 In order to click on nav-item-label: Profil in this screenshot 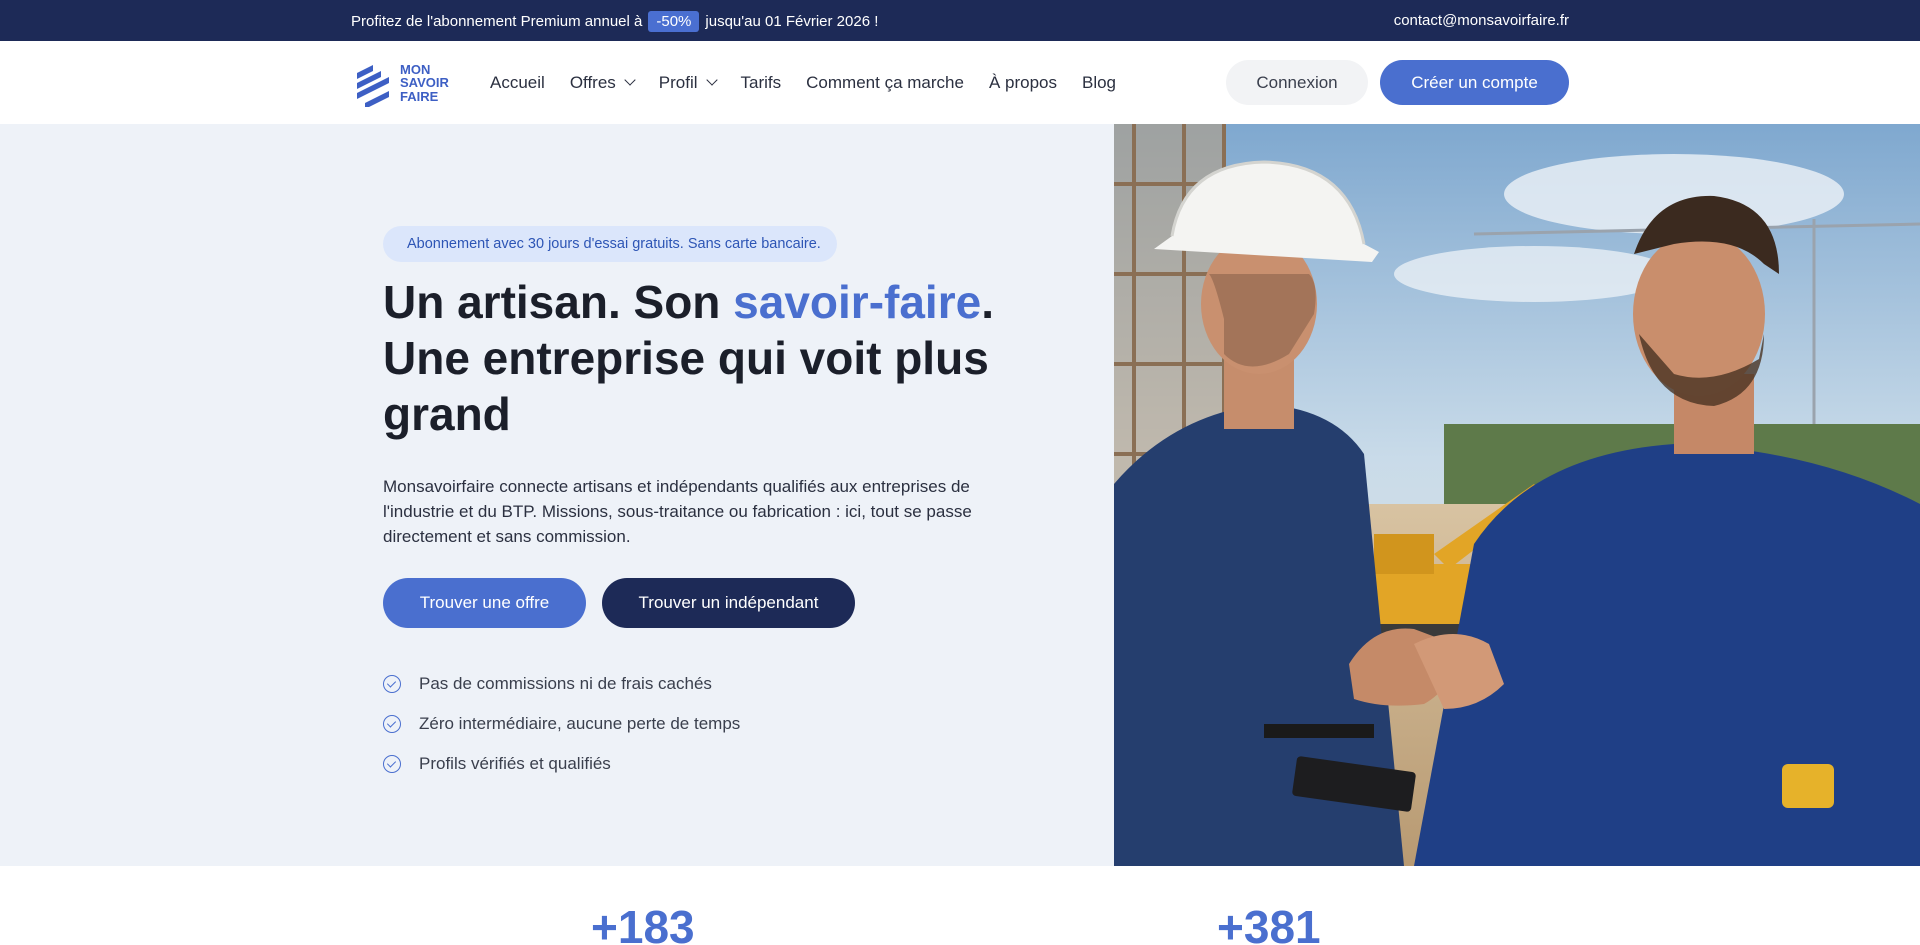, I will do `click(678, 82)`.